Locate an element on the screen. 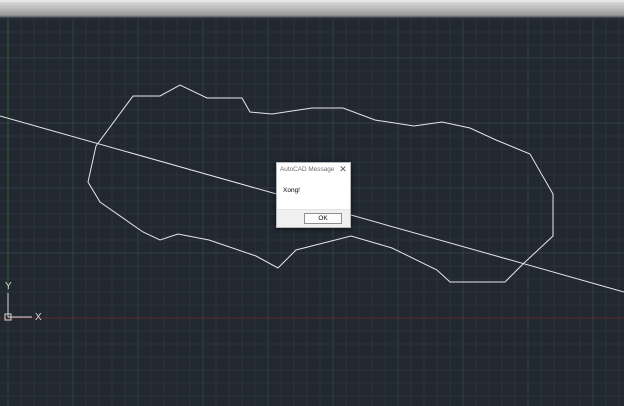 The width and height of the screenshot is (624, 406). dialog-title-bar: AutoCAD Message ✕ is located at coordinates (313, 170).